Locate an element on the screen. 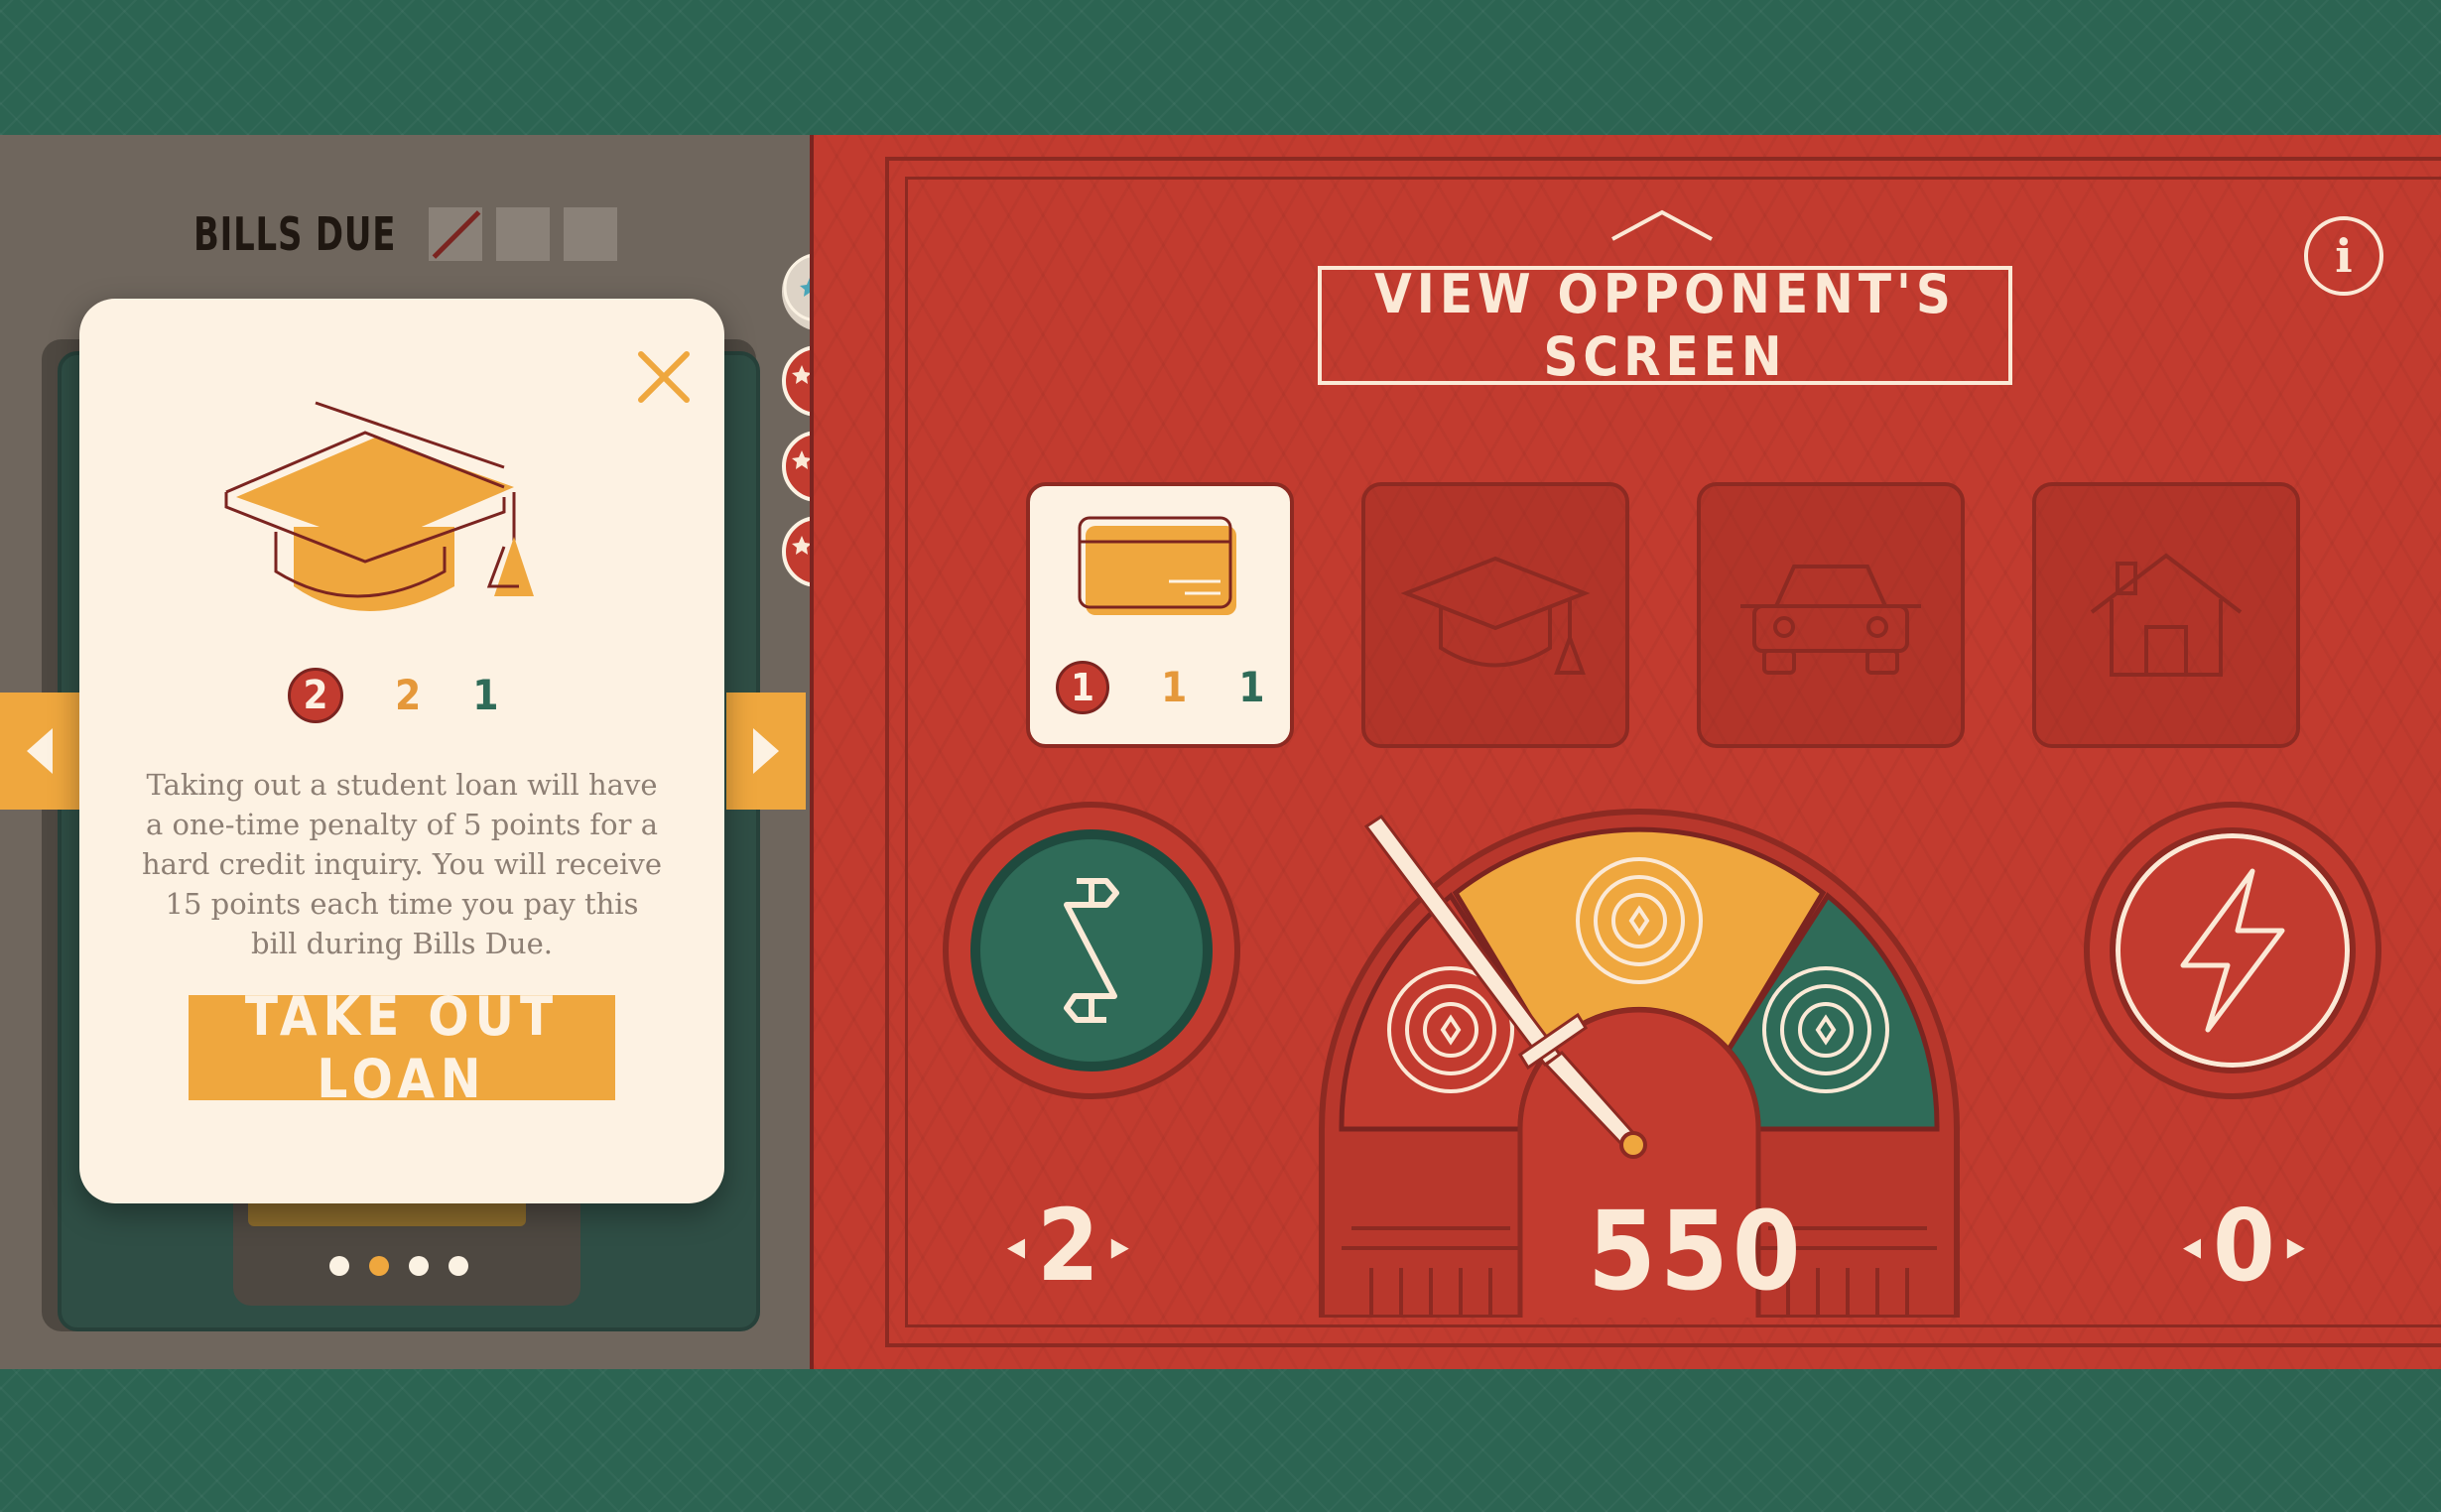  score-counter: 550 is located at coordinates (1696, 1251).